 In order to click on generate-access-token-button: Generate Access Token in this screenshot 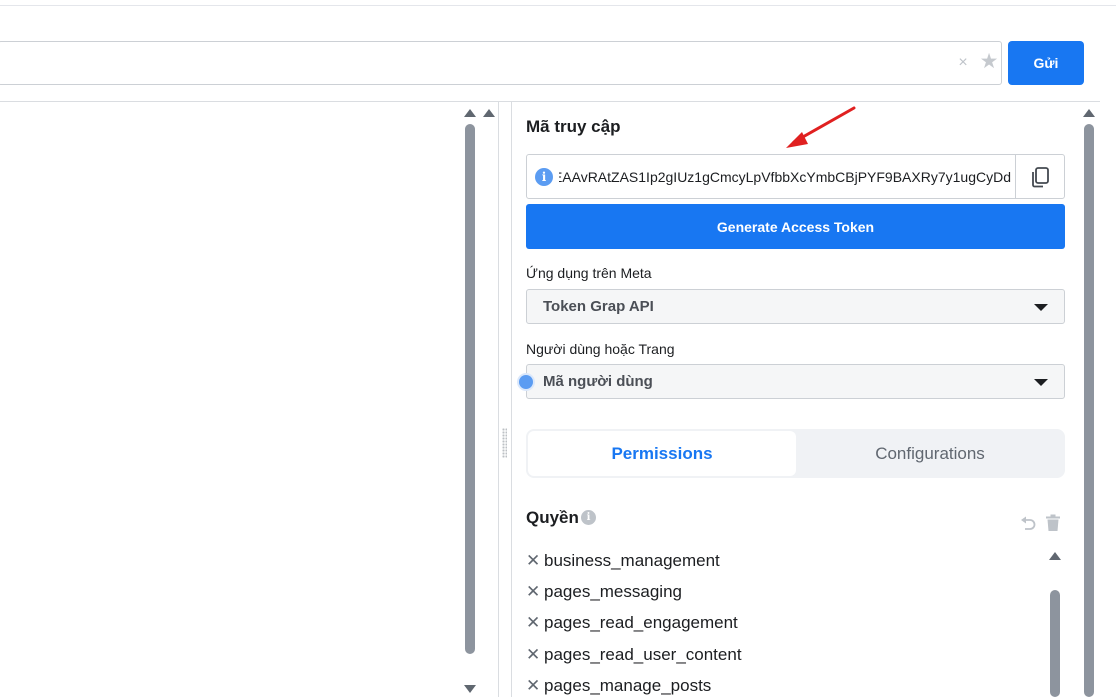, I will do `click(795, 226)`.